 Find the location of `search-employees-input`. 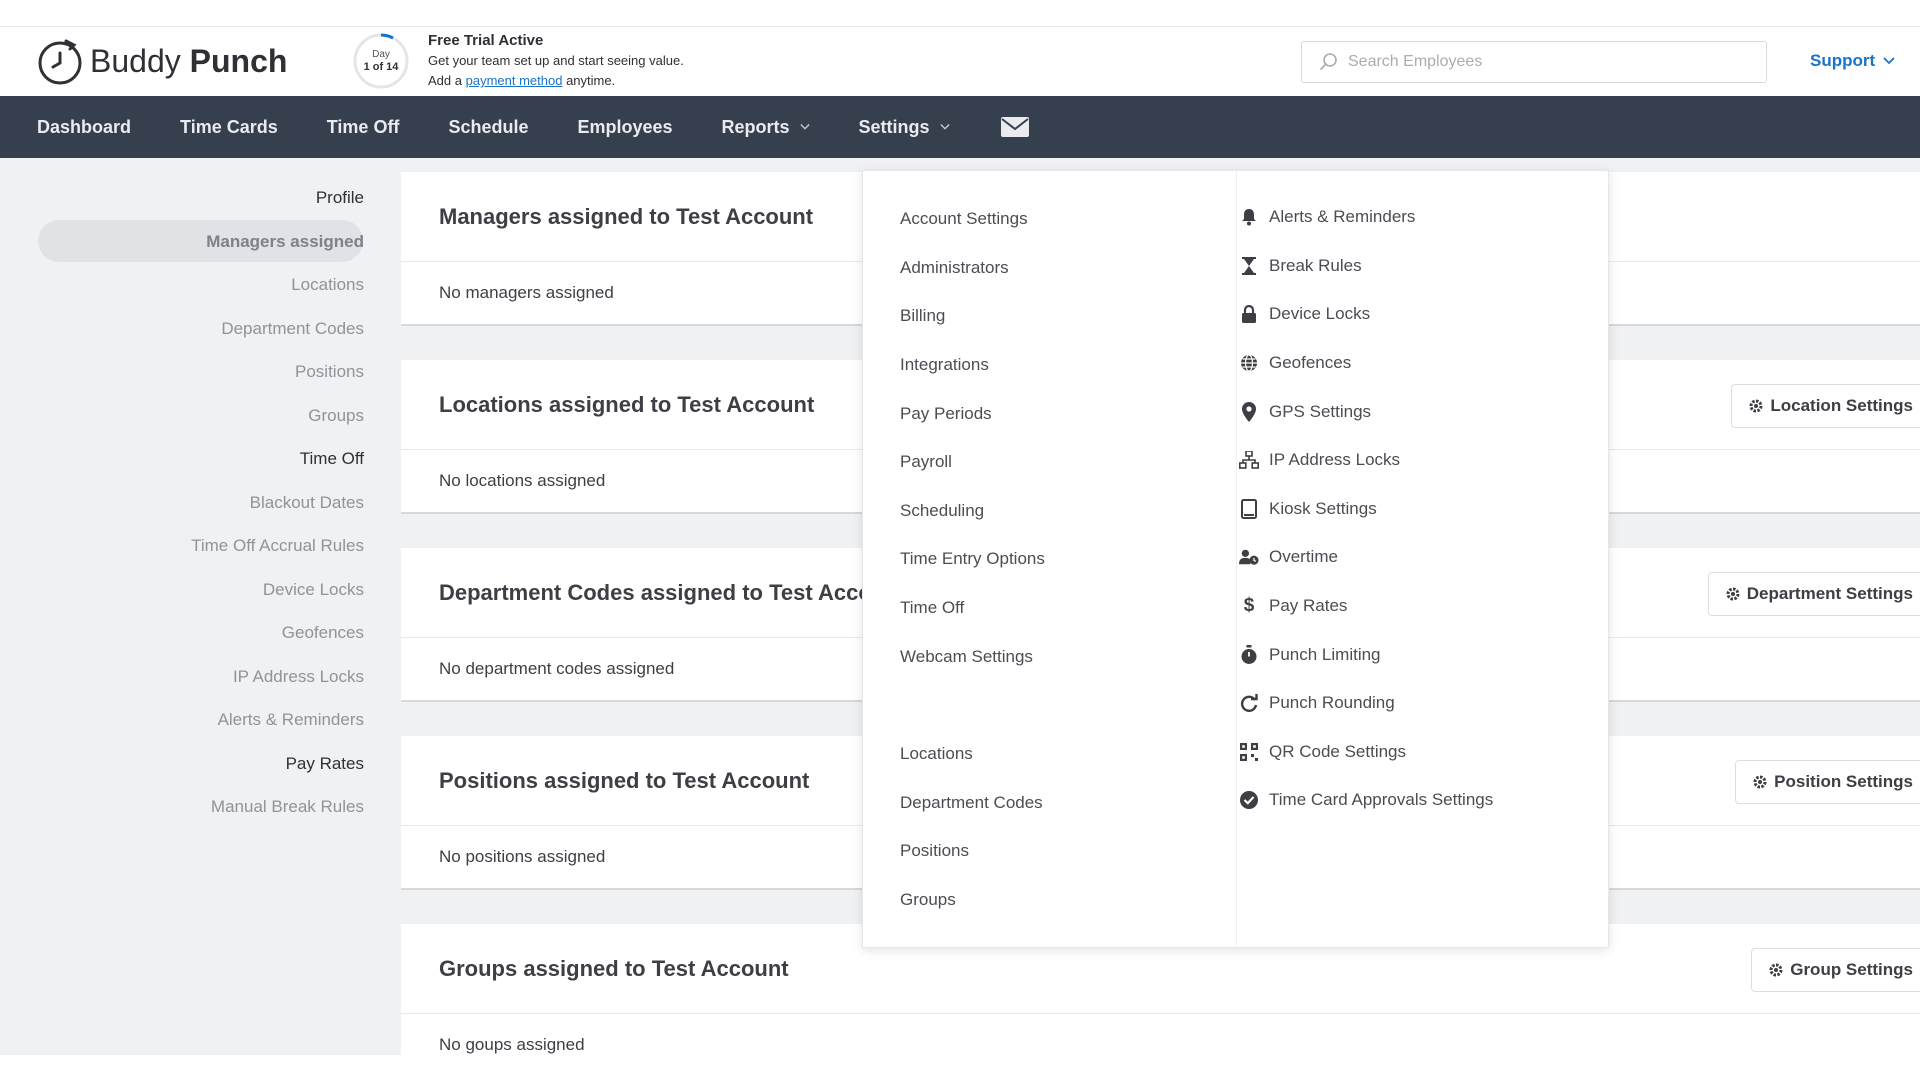

search-employees-input is located at coordinates (1548, 62).